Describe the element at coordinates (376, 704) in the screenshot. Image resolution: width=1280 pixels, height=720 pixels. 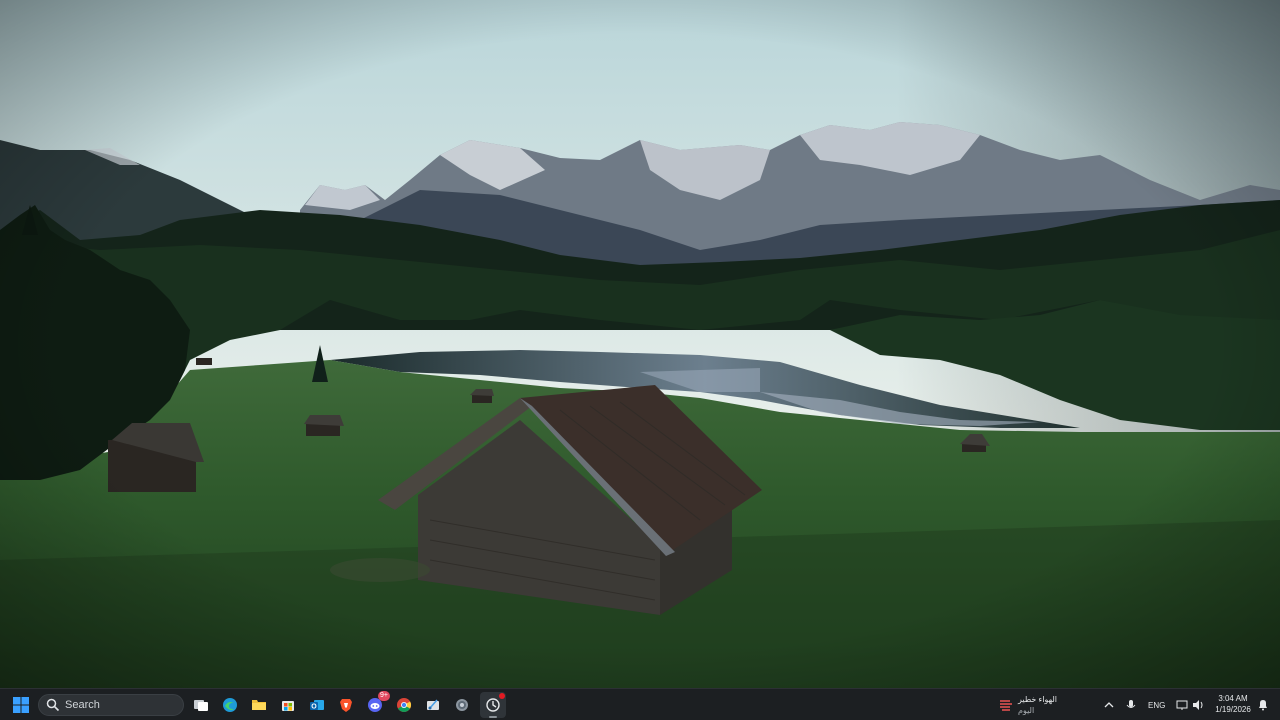
I see `discord-button: 9+` at that location.